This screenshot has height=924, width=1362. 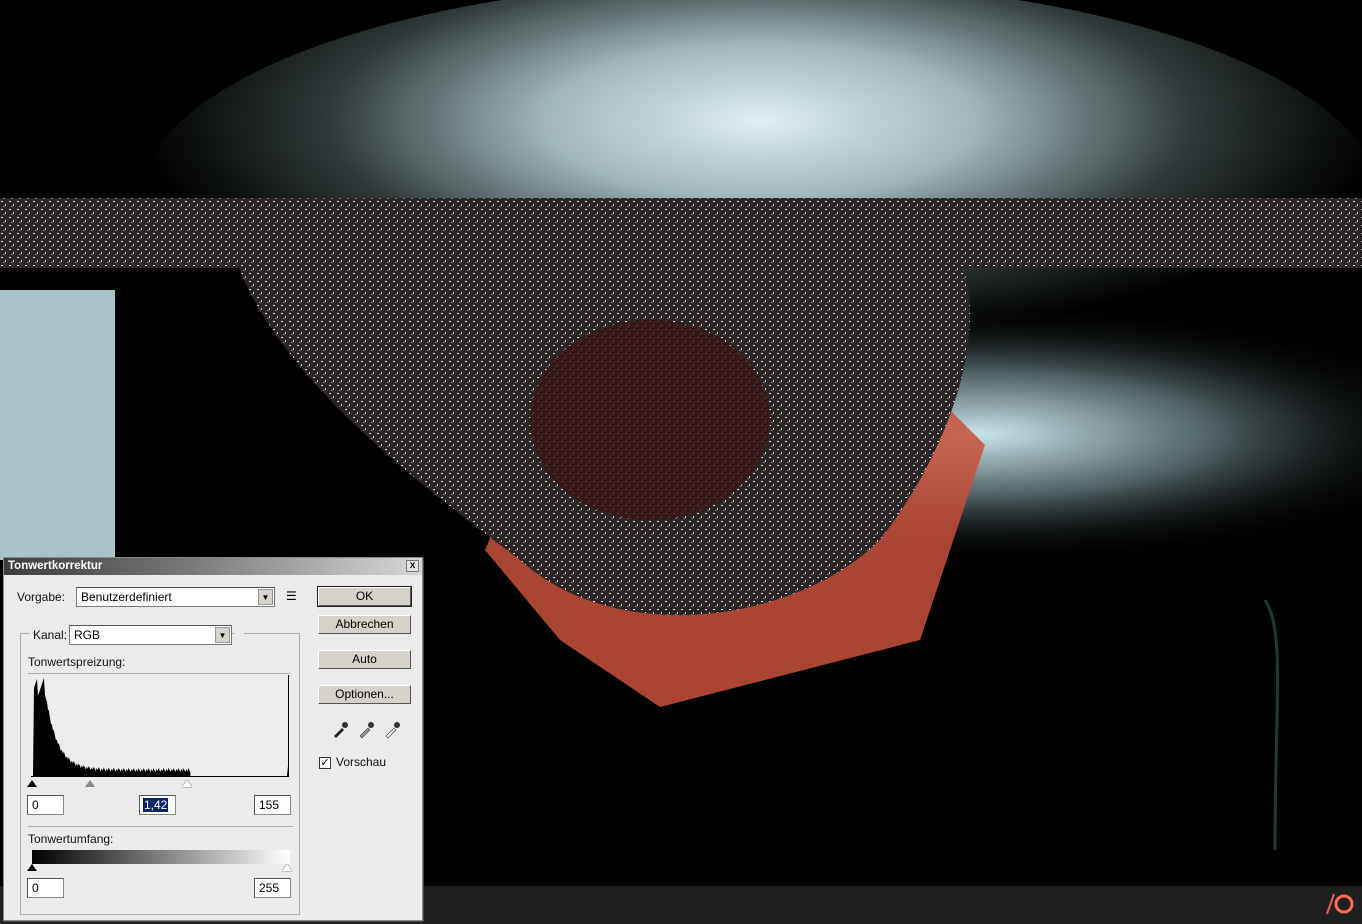 I want to click on gray-eyedropper-icon, so click(x=366, y=730).